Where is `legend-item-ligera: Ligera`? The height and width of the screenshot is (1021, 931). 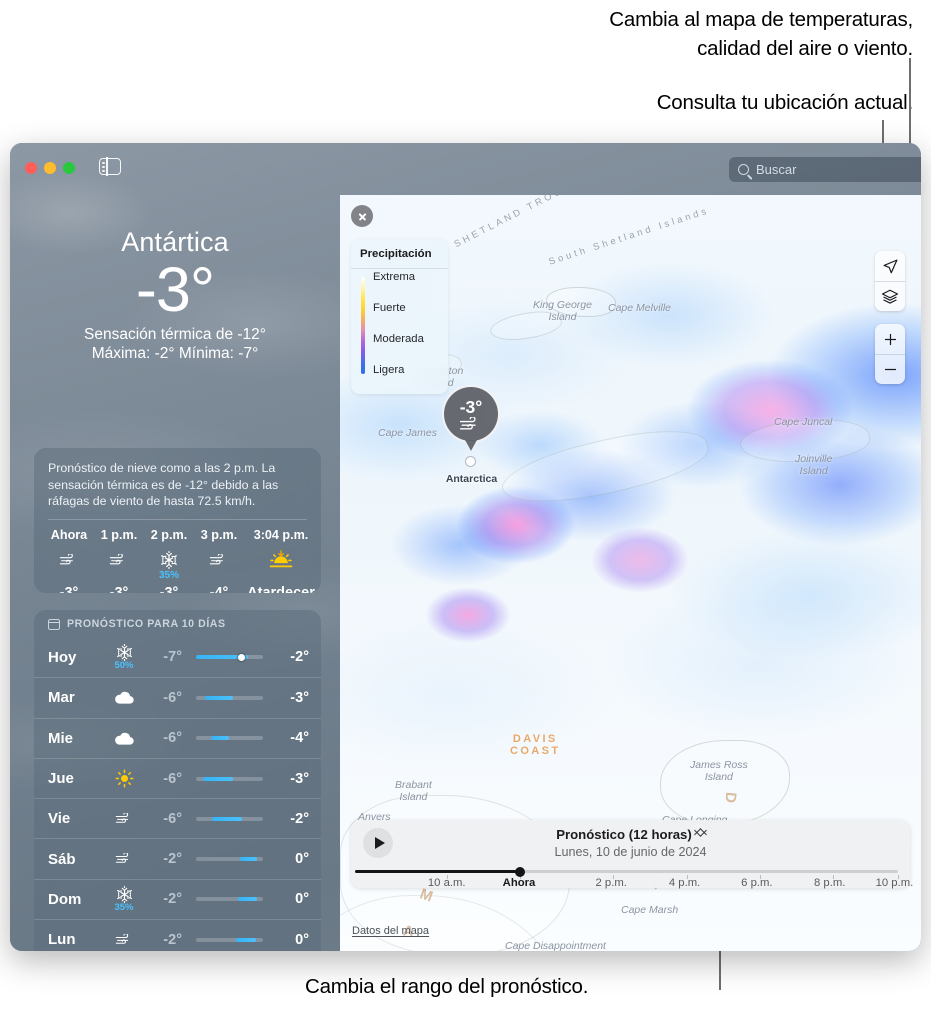 legend-item-ligera: Ligera is located at coordinates (389, 370).